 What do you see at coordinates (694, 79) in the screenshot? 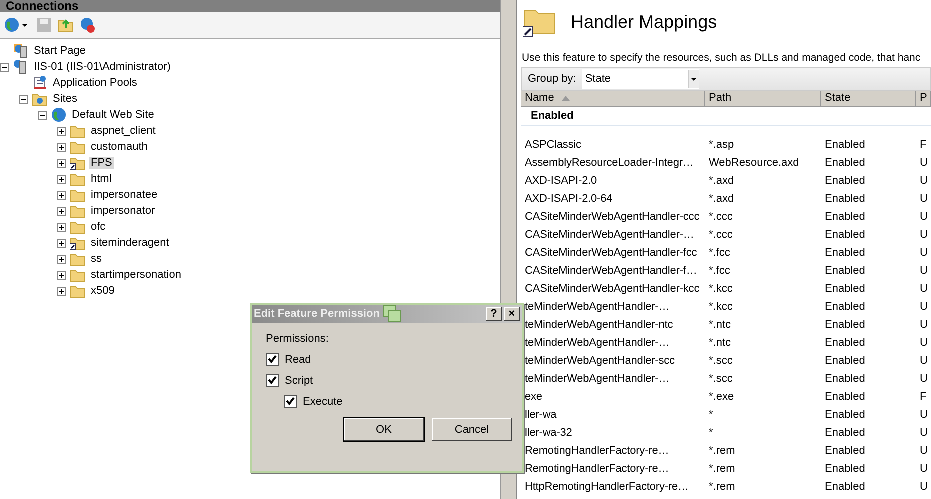
I see `caret-icon` at bounding box center [694, 79].